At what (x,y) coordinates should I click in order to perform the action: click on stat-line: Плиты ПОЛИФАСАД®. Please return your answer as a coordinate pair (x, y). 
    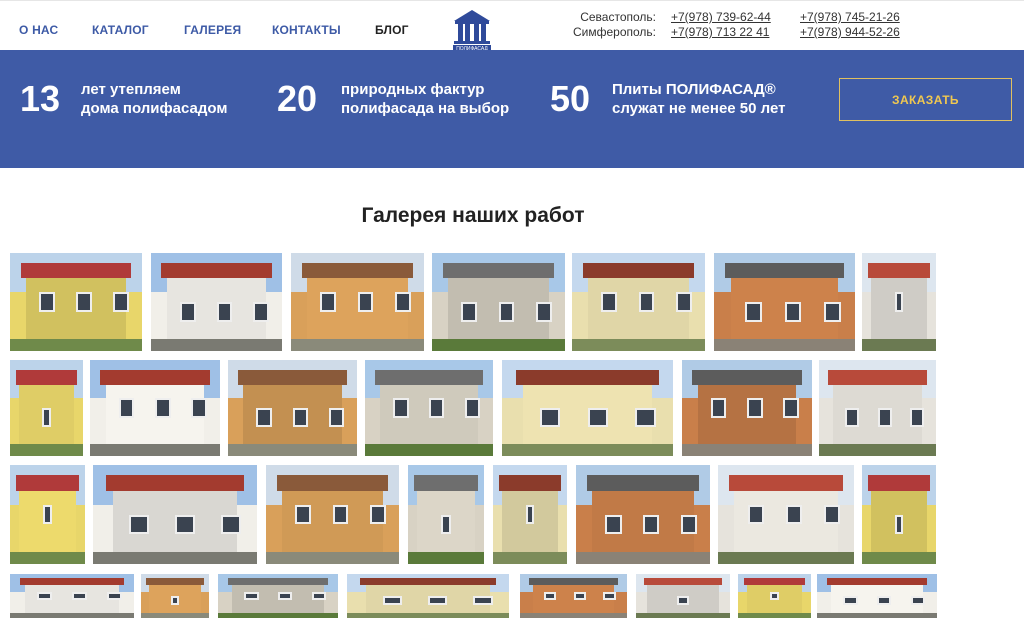
    Looking at the image, I should click on (694, 89).